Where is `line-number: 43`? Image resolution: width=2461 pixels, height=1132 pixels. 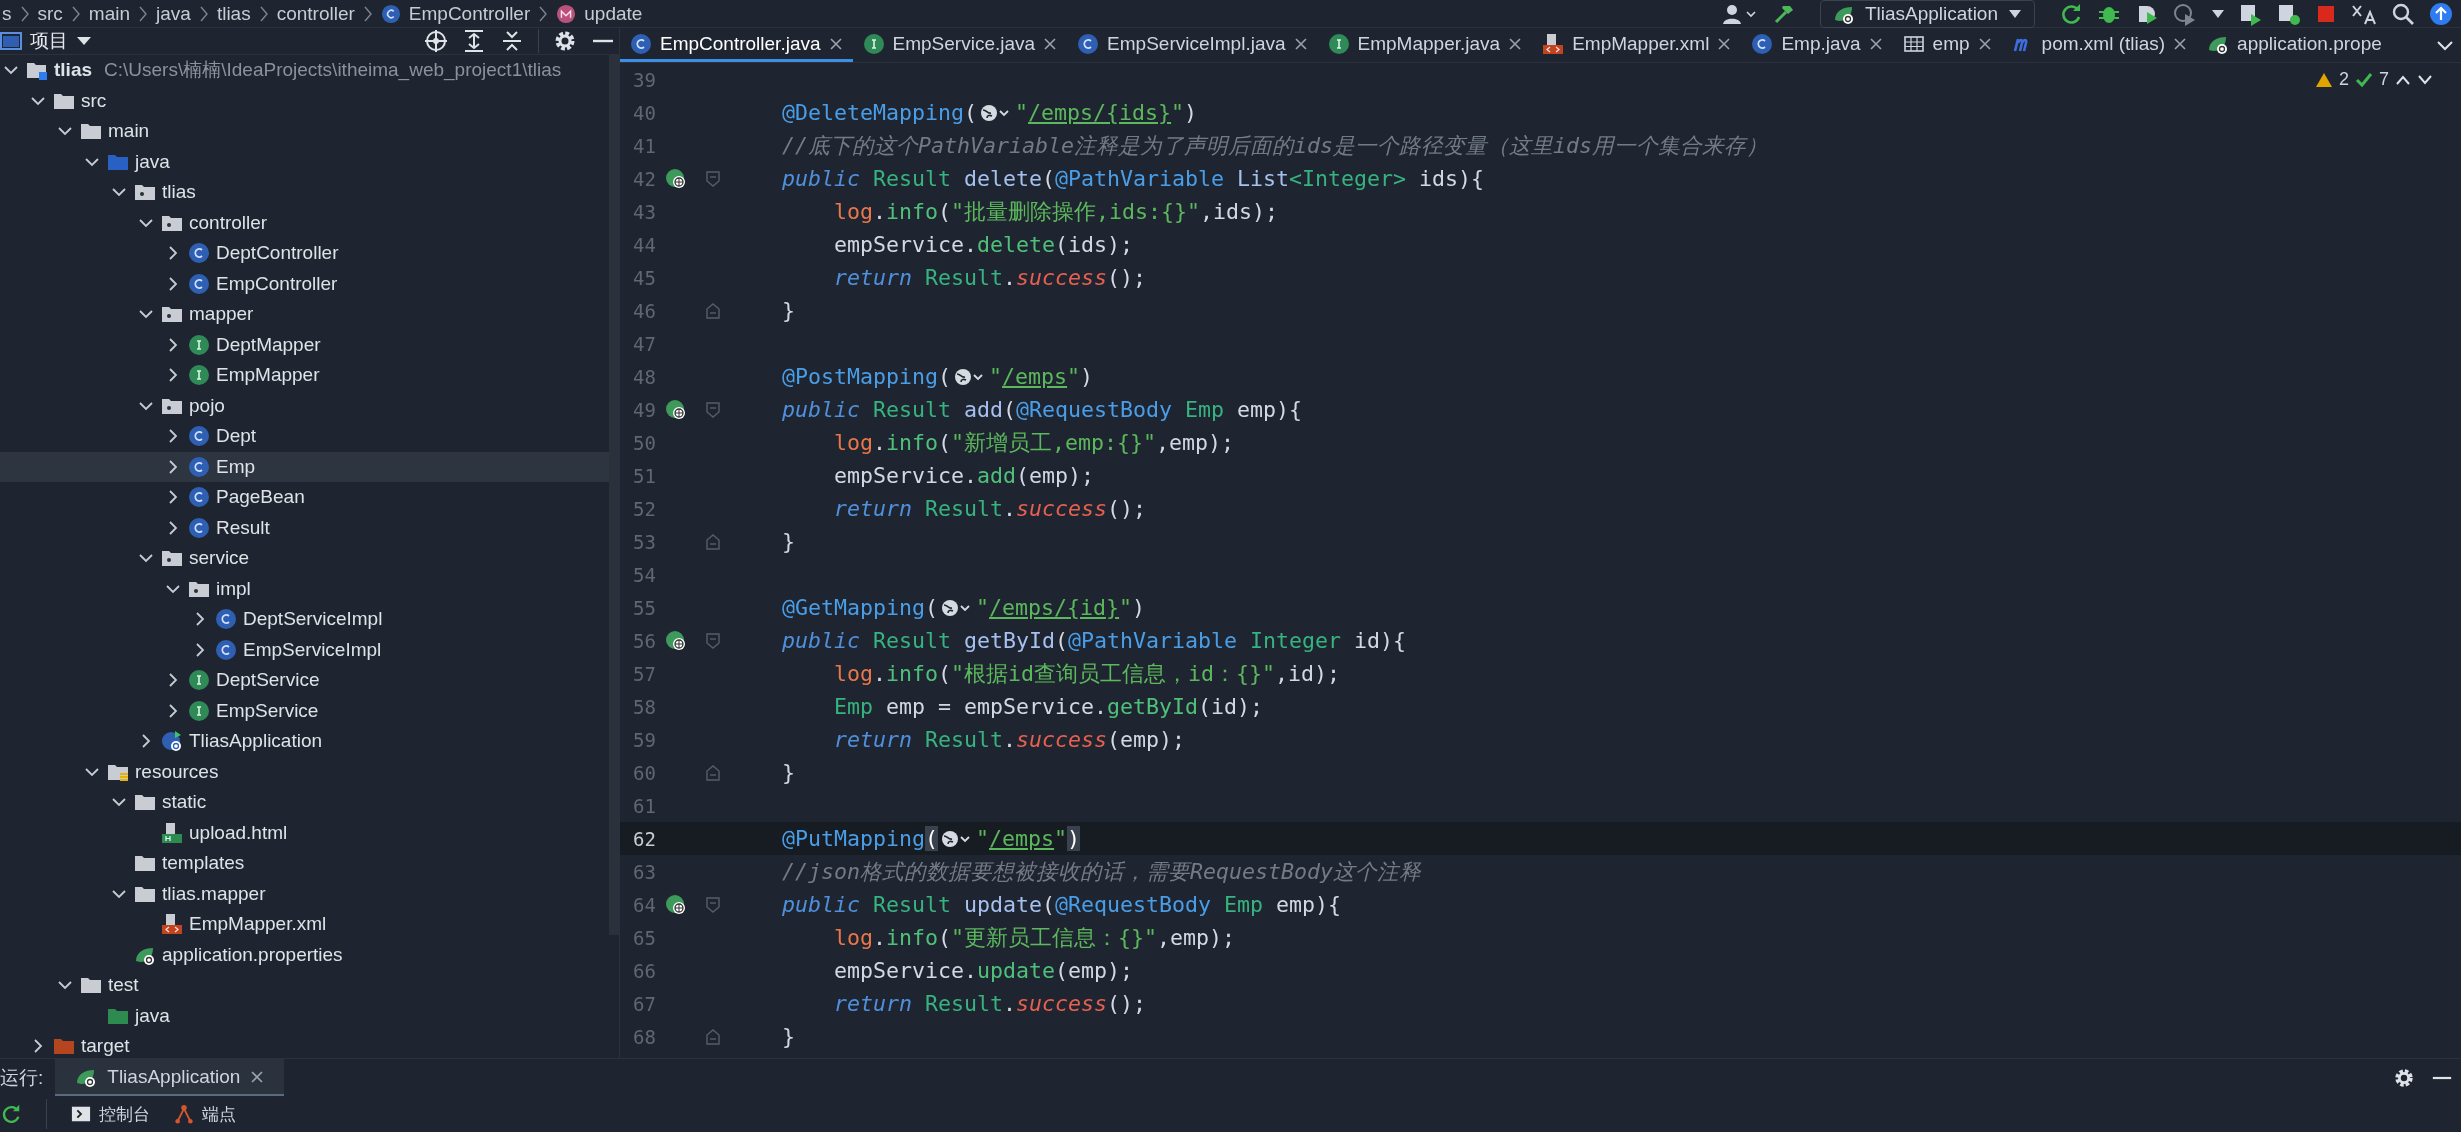
line-number: 43 is located at coordinates (644, 211).